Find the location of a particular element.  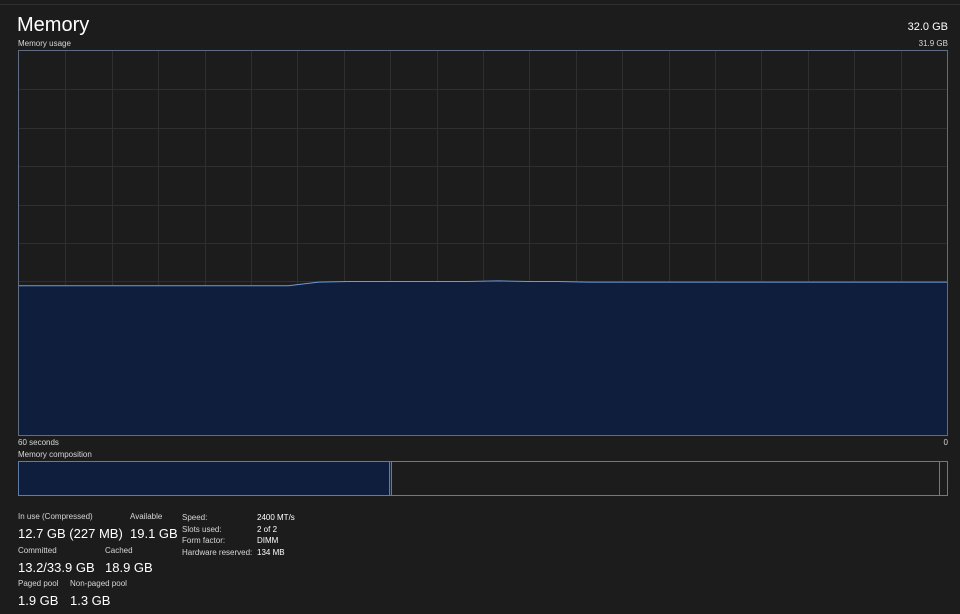

graph-max-label: 31.9 GB is located at coordinates (933, 43).